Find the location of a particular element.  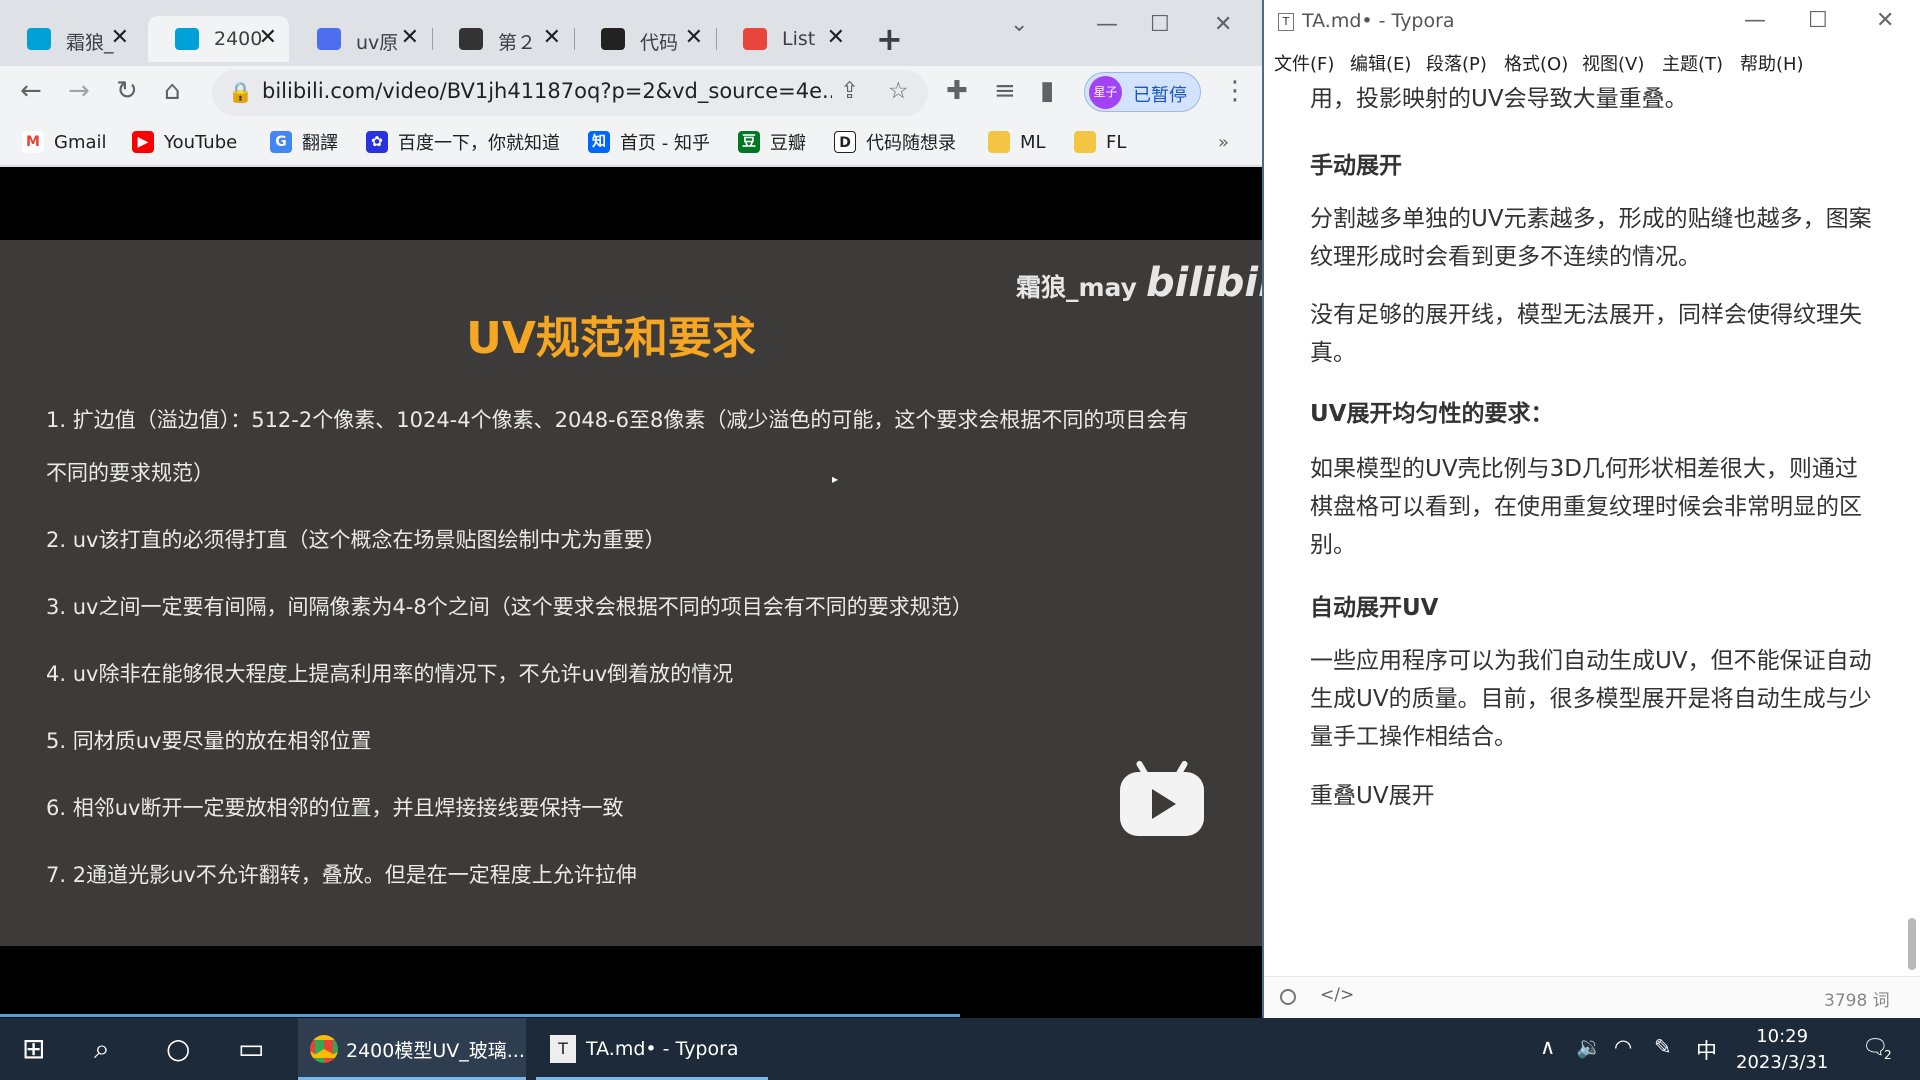

tray-chevron-icon: ∧ is located at coordinates (1547, 1047).